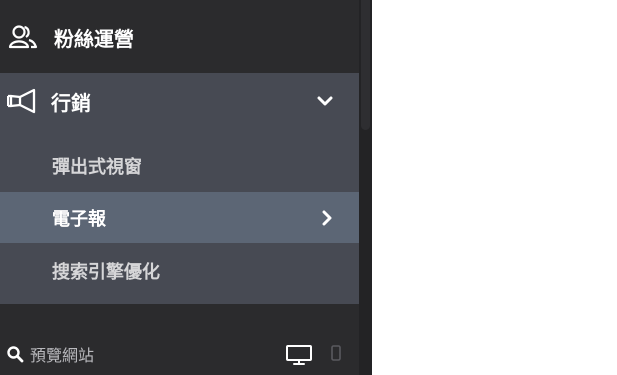 Image resolution: width=617 pixels, height=375 pixels. What do you see at coordinates (179, 37) in the screenshot?
I see `sidebar-item-fans-ops: 粉絲運營` at bounding box center [179, 37].